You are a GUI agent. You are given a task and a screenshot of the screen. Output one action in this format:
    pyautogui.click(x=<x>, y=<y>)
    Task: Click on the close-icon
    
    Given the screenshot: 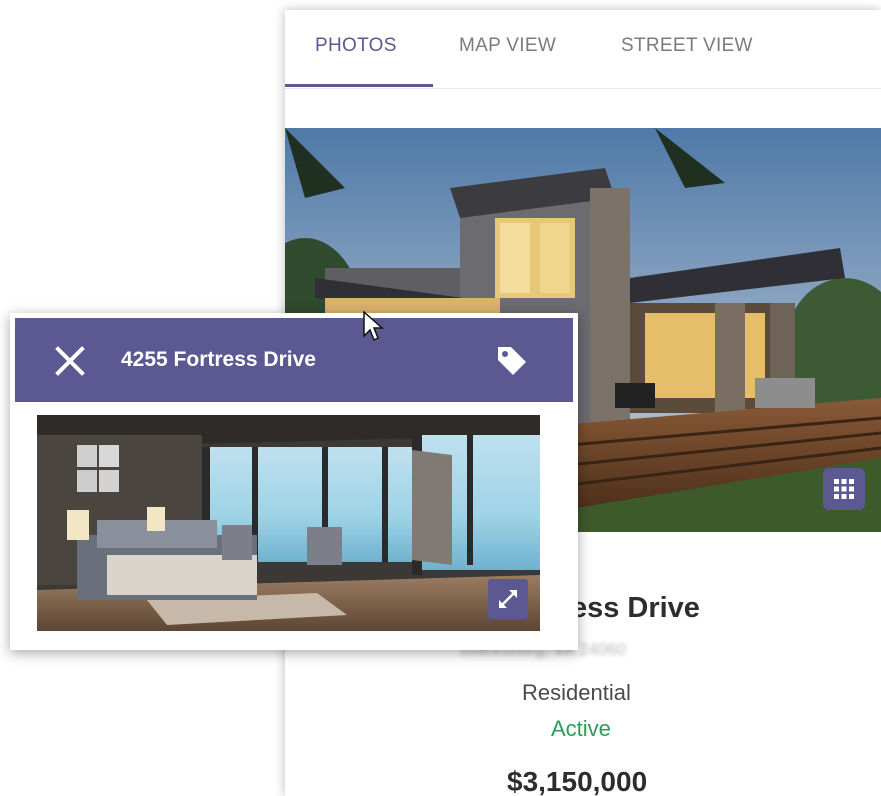 What is the action you would take?
    pyautogui.click(x=70, y=361)
    